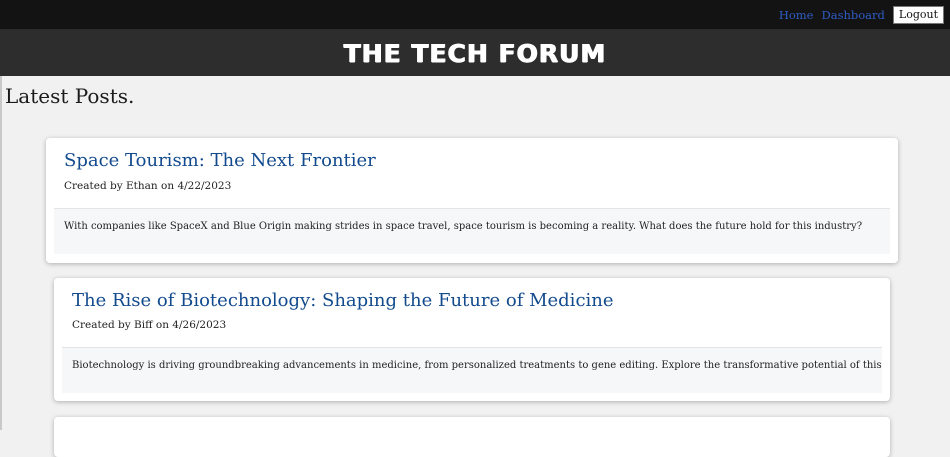  Describe the element at coordinates (148, 186) in the screenshot. I see `post-meta: Created by Ethan on 4/22/2023` at that location.